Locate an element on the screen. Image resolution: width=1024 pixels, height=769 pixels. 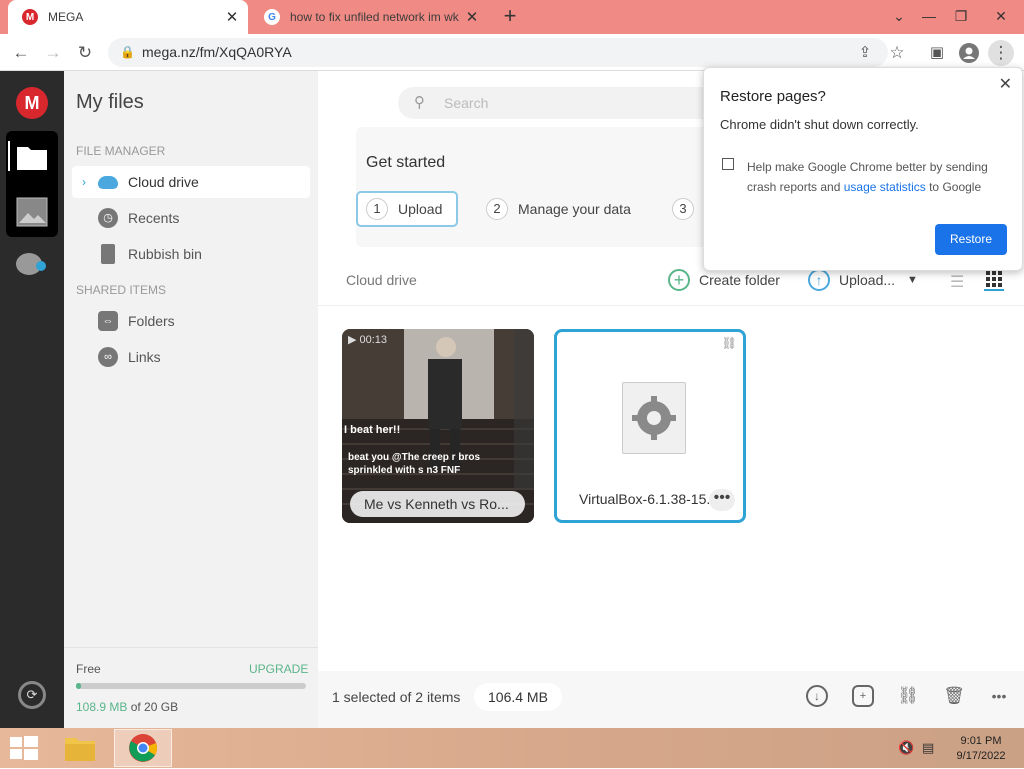
mega-favicon-icon: M is located at coordinates (30, 17).